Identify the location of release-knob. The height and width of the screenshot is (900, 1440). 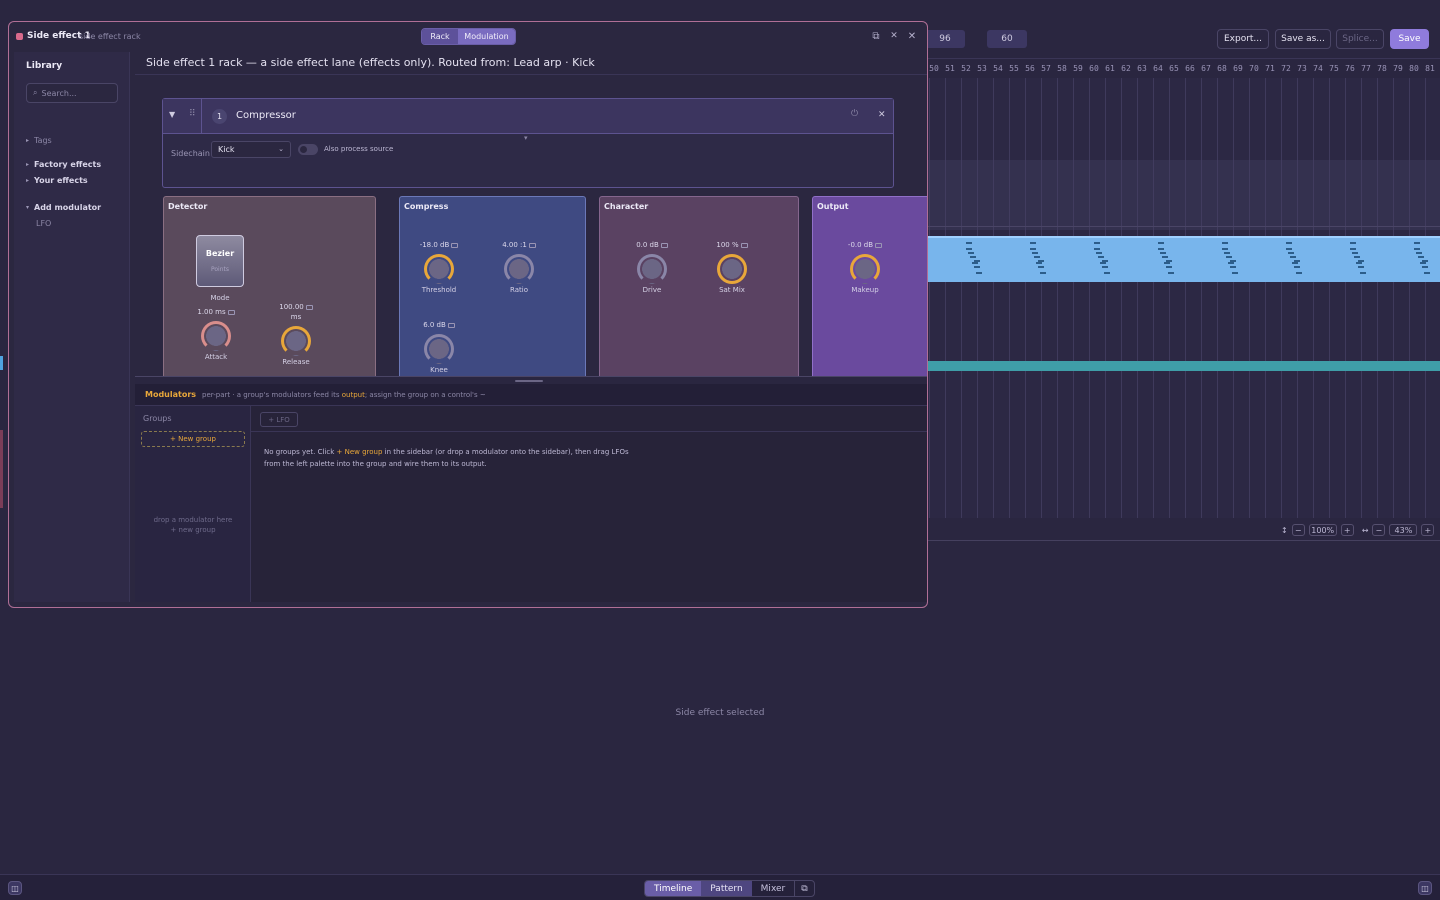
(296, 341).